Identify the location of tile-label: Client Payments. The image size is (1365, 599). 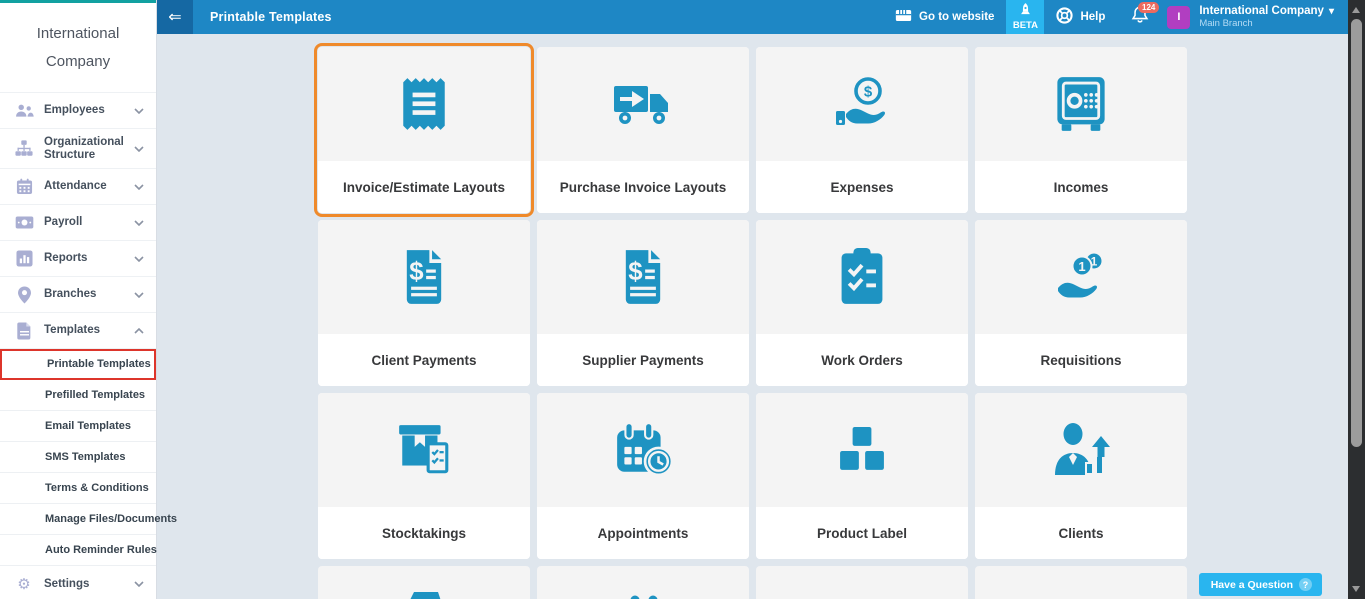
(424, 360).